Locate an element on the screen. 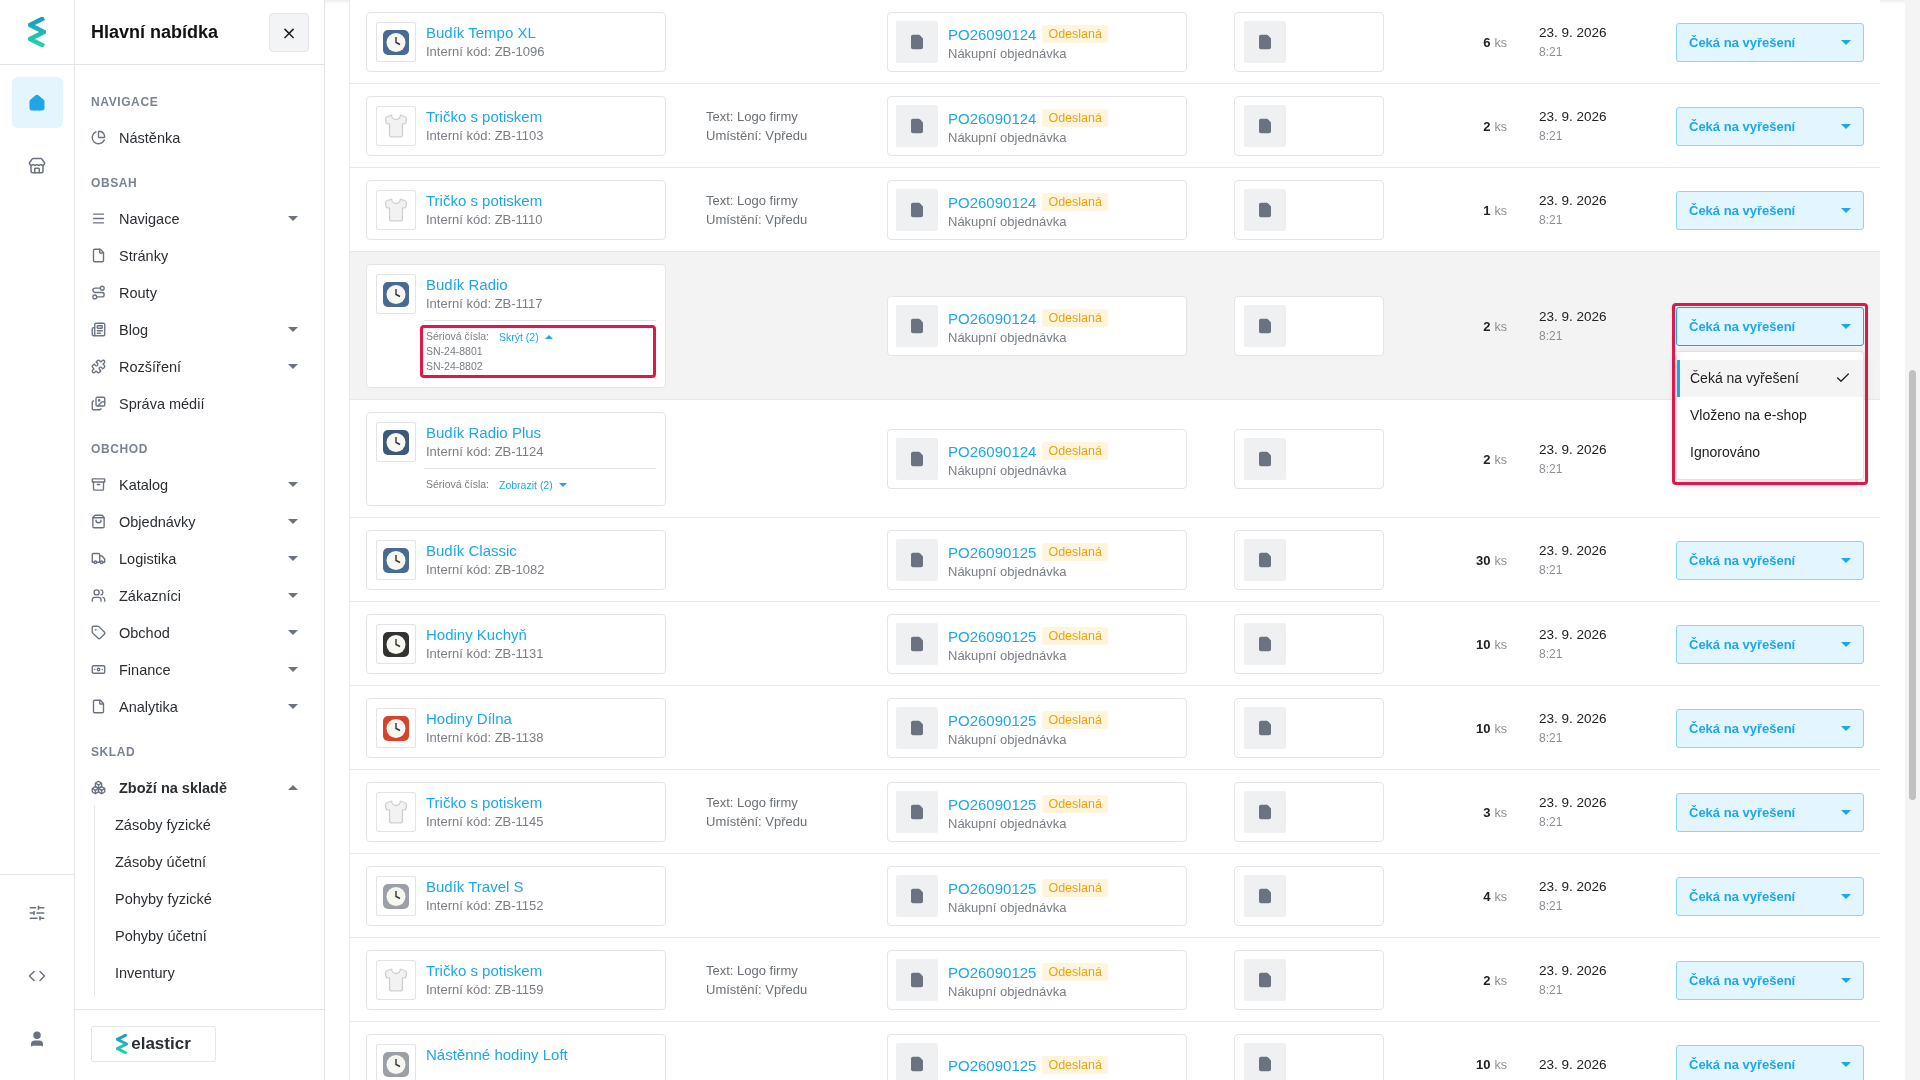 Image resolution: width=1920 pixels, height=1080 pixels. submenu-item: Pohyby účetní is located at coordinates (219, 935).